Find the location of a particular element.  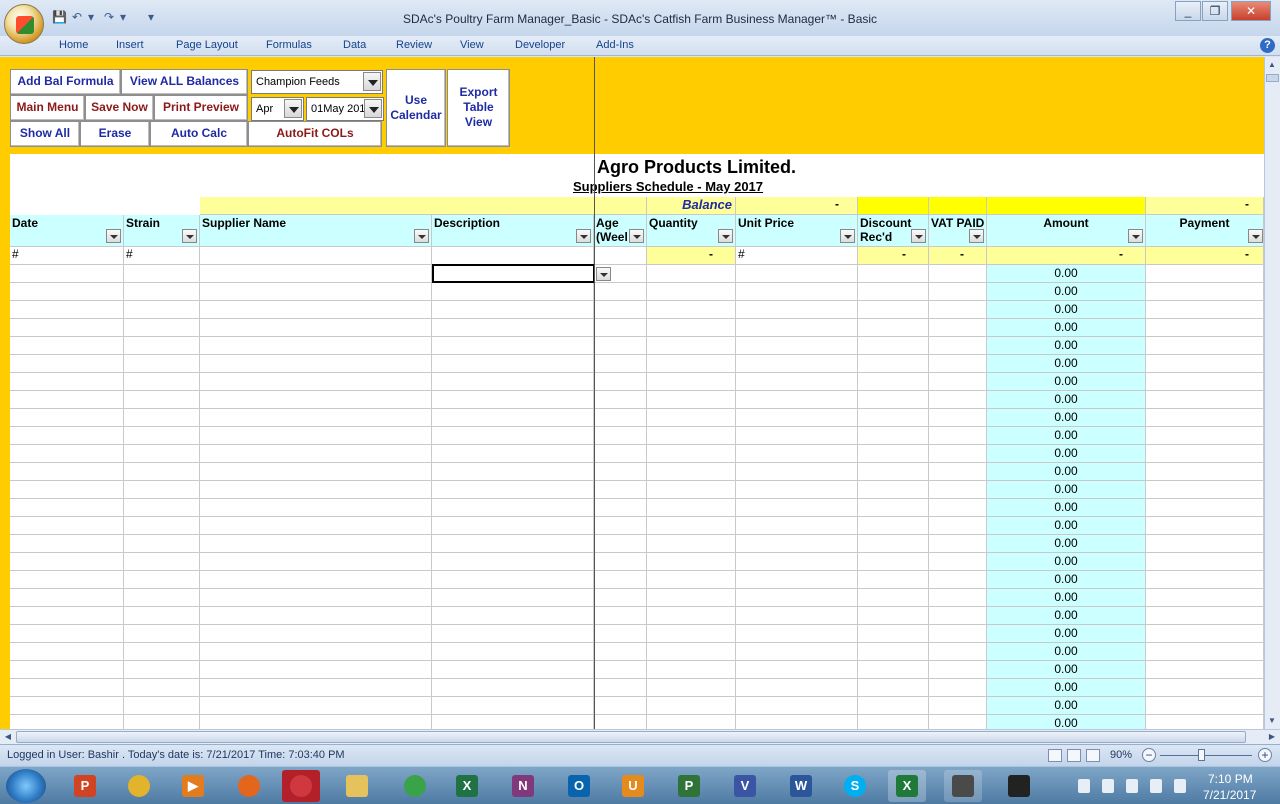

view-all-balances-button: View ALL Balances is located at coordinates (184, 82).